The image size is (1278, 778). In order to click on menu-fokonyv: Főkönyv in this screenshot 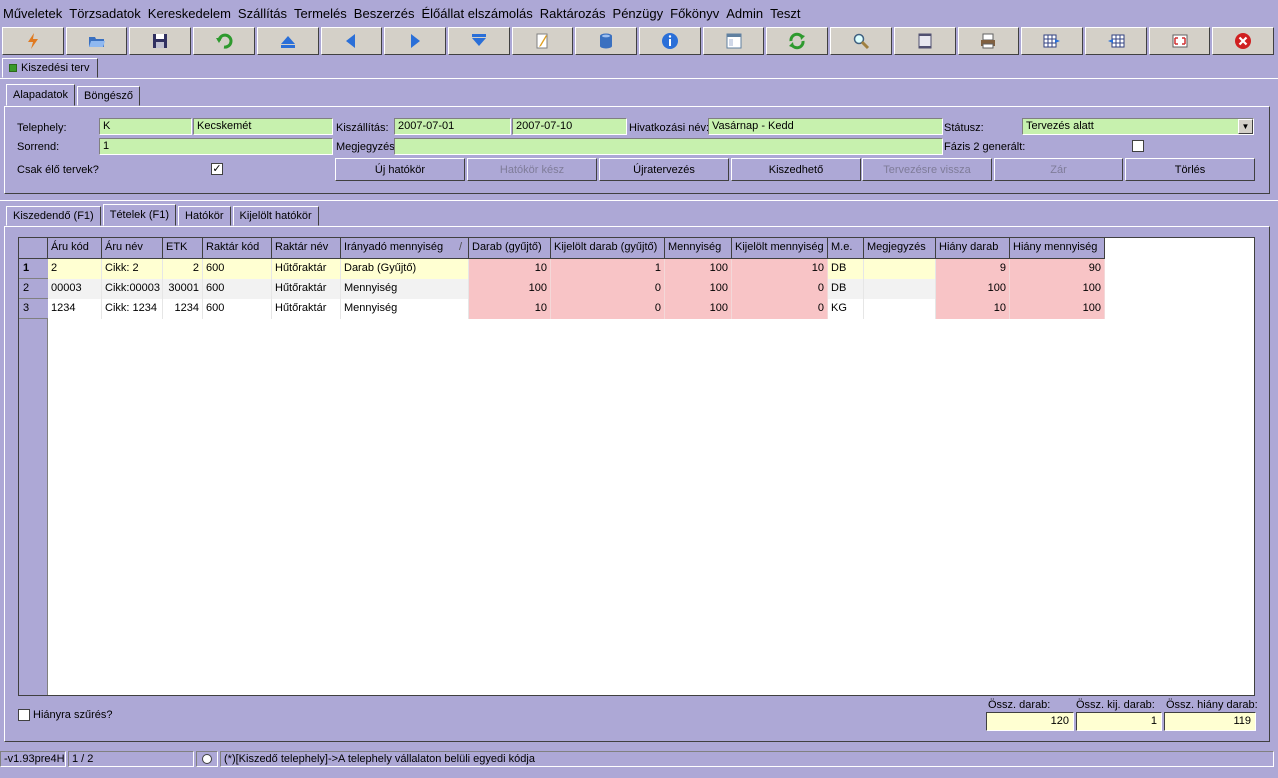, I will do `click(694, 13)`.